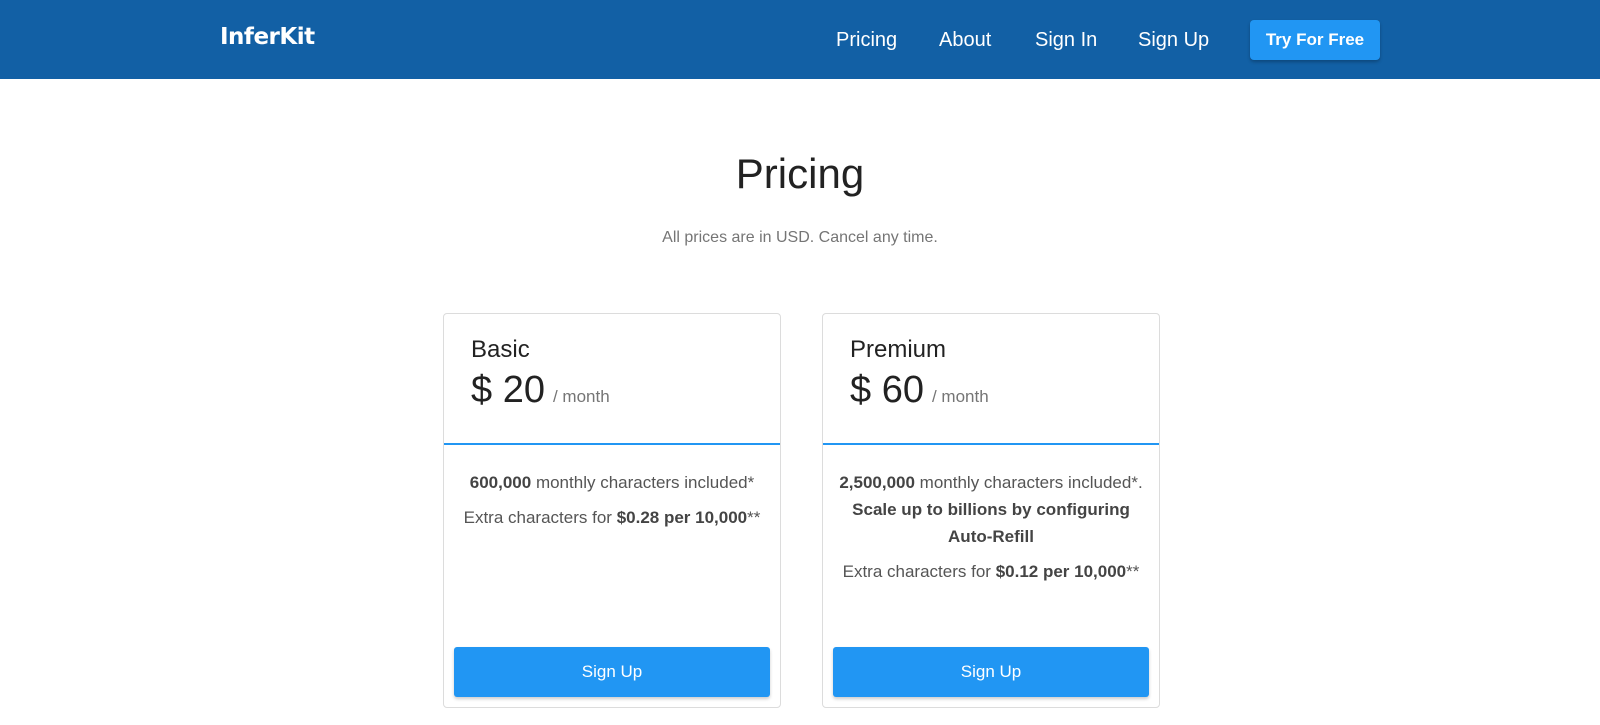  What do you see at coordinates (866, 40) in the screenshot?
I see `nav-link-pricing: Pricing` at bounding box center [866, 40].